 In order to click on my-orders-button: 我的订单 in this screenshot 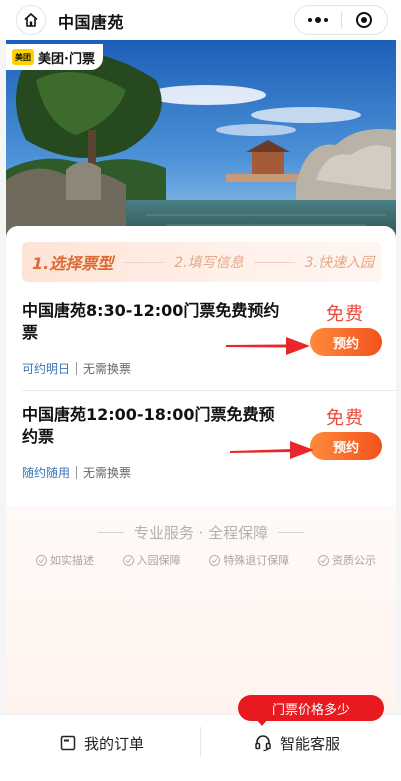, I will do `click(102, 743)`.